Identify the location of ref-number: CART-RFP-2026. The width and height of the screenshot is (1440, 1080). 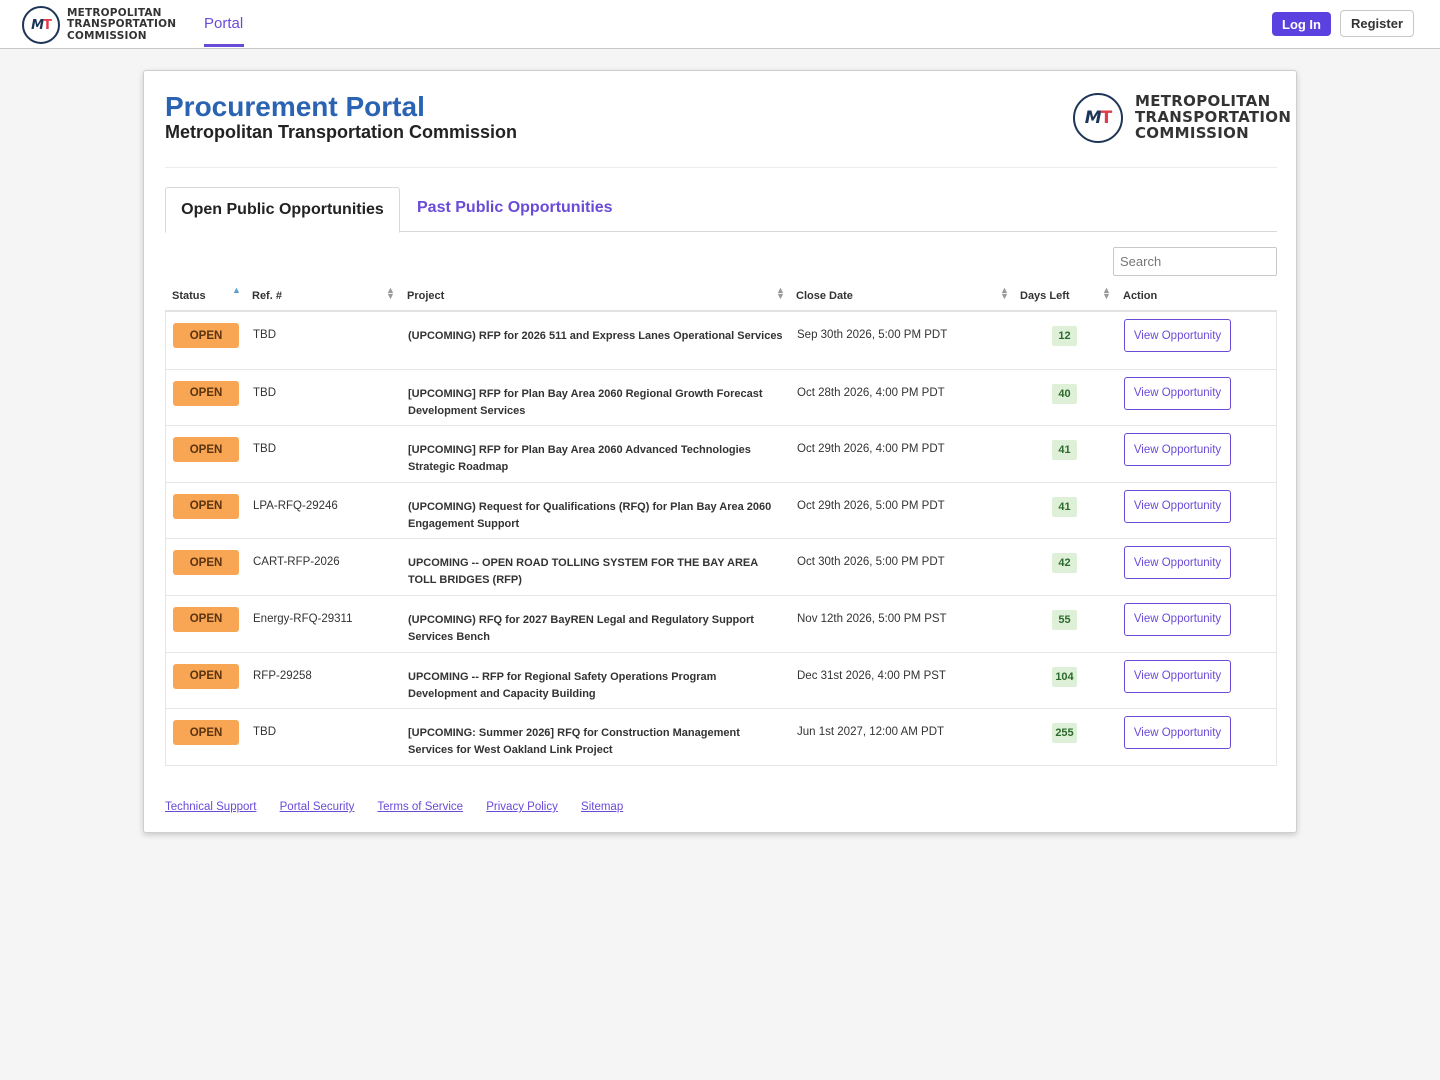
(296, 562).